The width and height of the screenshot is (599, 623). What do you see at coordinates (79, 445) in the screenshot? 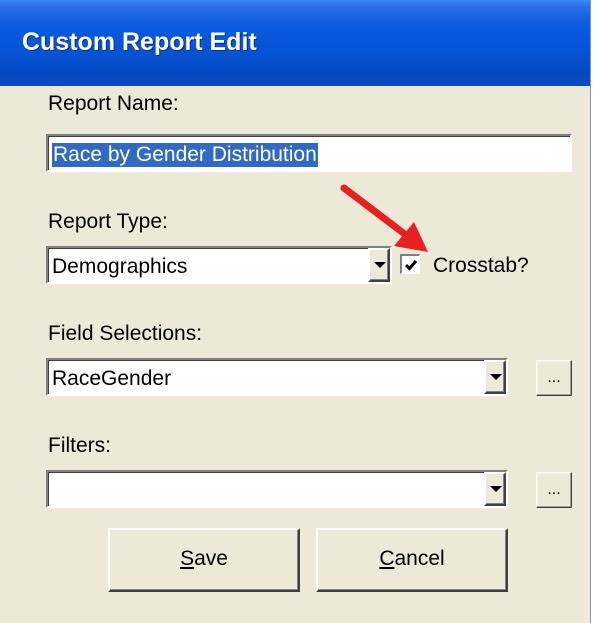
I see `filters-label: Filters:` at bounding box center [79, 445].